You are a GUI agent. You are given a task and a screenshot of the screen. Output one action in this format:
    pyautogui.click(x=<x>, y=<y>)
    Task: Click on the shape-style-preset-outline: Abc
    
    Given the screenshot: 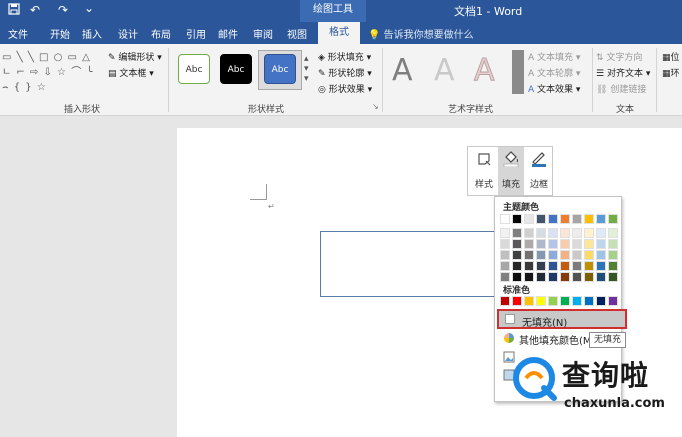 What is the action you would take?
    pyautogui.click(x=194, y=69)
    